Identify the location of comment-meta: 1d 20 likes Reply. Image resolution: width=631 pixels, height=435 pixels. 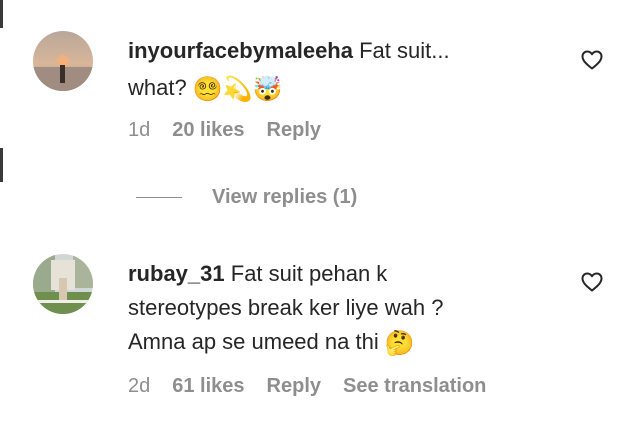
(235, 130).